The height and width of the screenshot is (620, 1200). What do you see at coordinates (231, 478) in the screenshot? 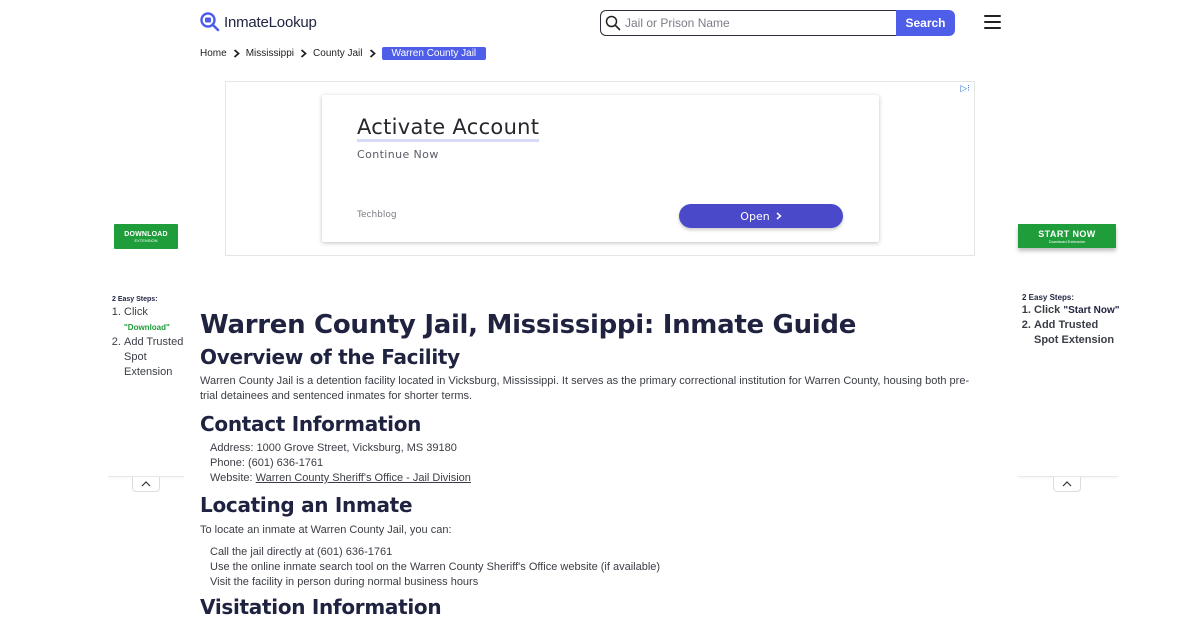
I see `website-label: Website:` at bounding box center [231, 478].